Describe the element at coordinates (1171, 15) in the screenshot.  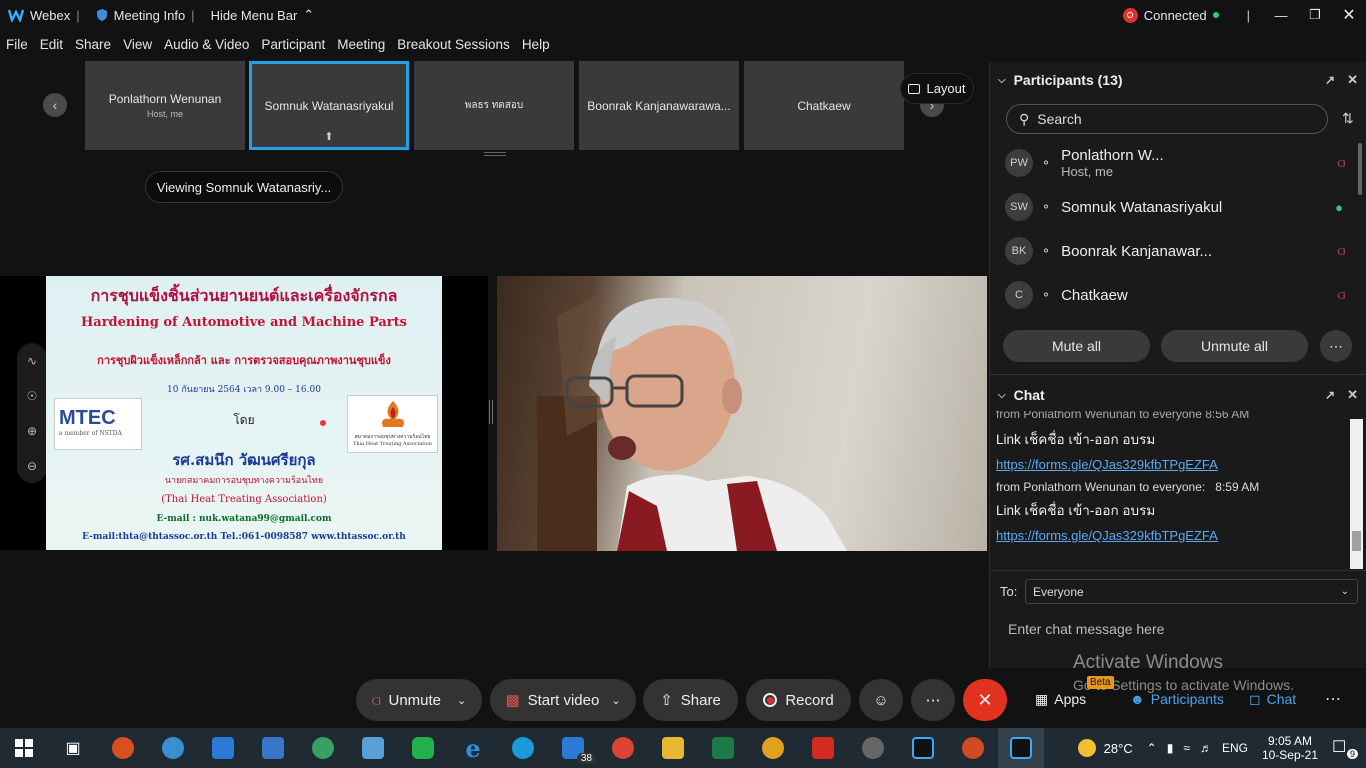
I see `connection-status: Connected` at that location.